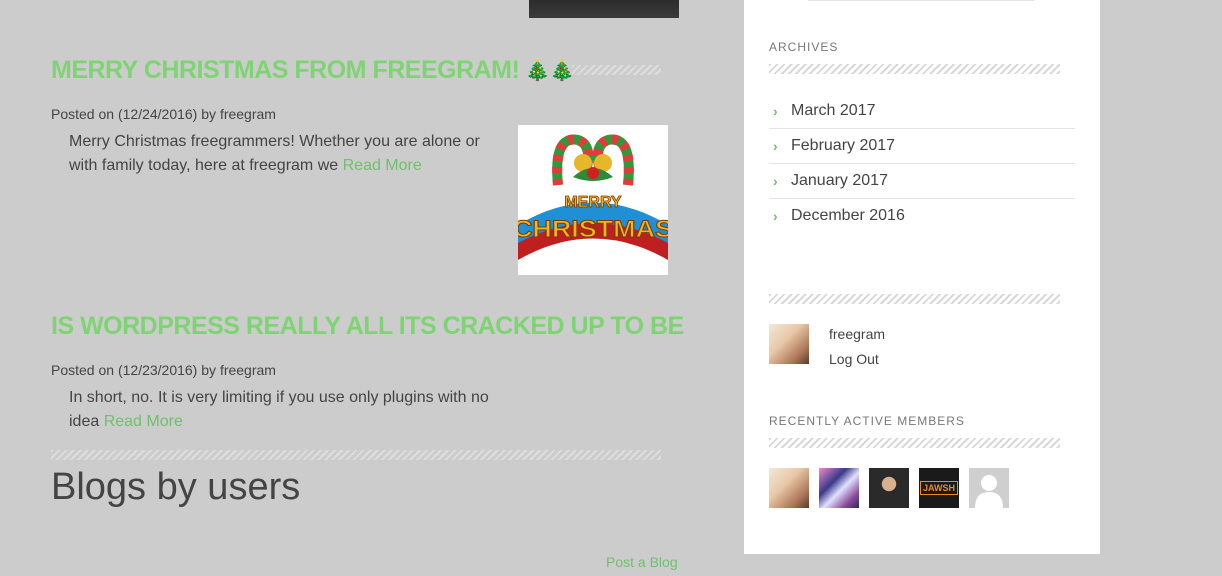 The image size is (1222, 576). I want to click on post-title-text: MERRY CHRISTMAS FROM FREEGRAM!, so click(285, 70).